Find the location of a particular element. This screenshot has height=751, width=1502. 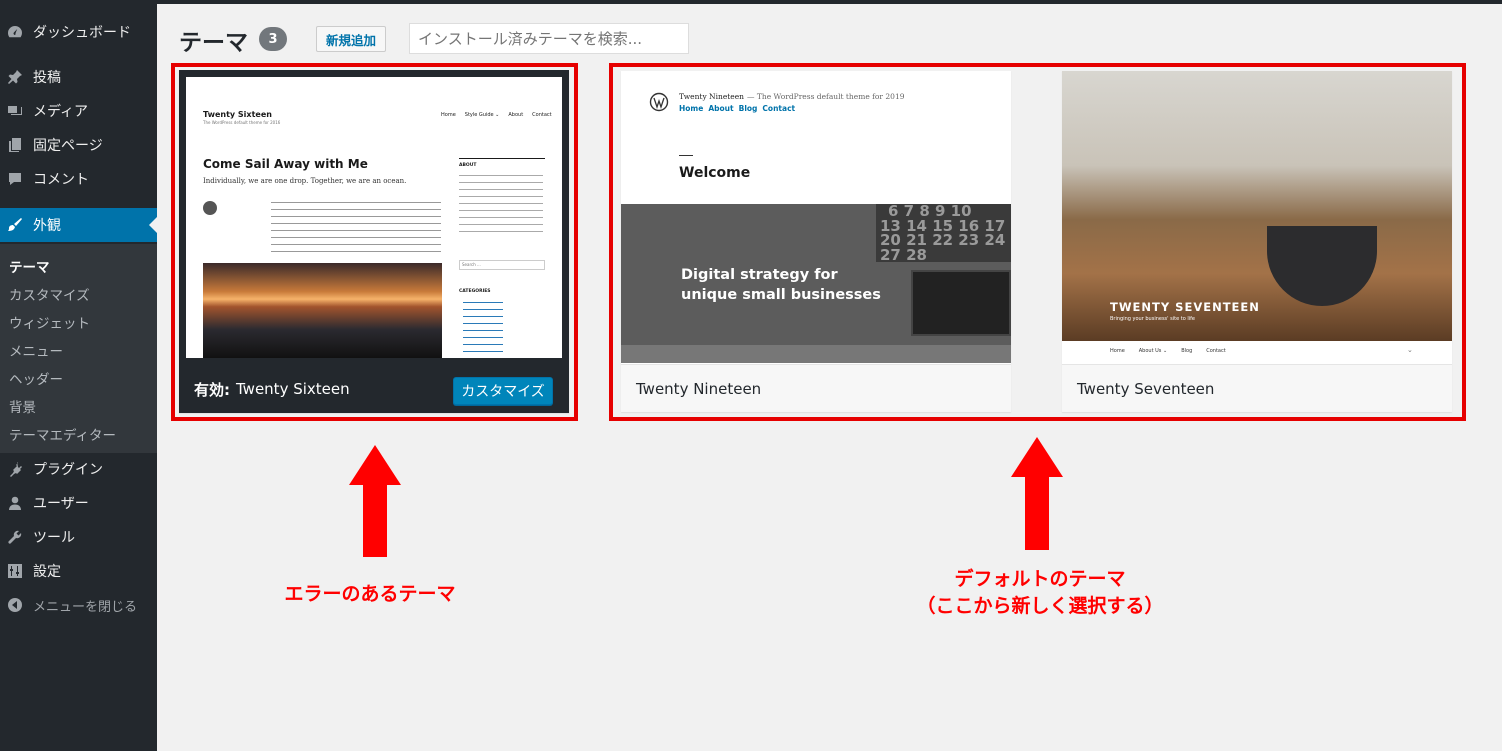

sidebar-item-plugins: プラグイン is located at coordinates (78, 469).